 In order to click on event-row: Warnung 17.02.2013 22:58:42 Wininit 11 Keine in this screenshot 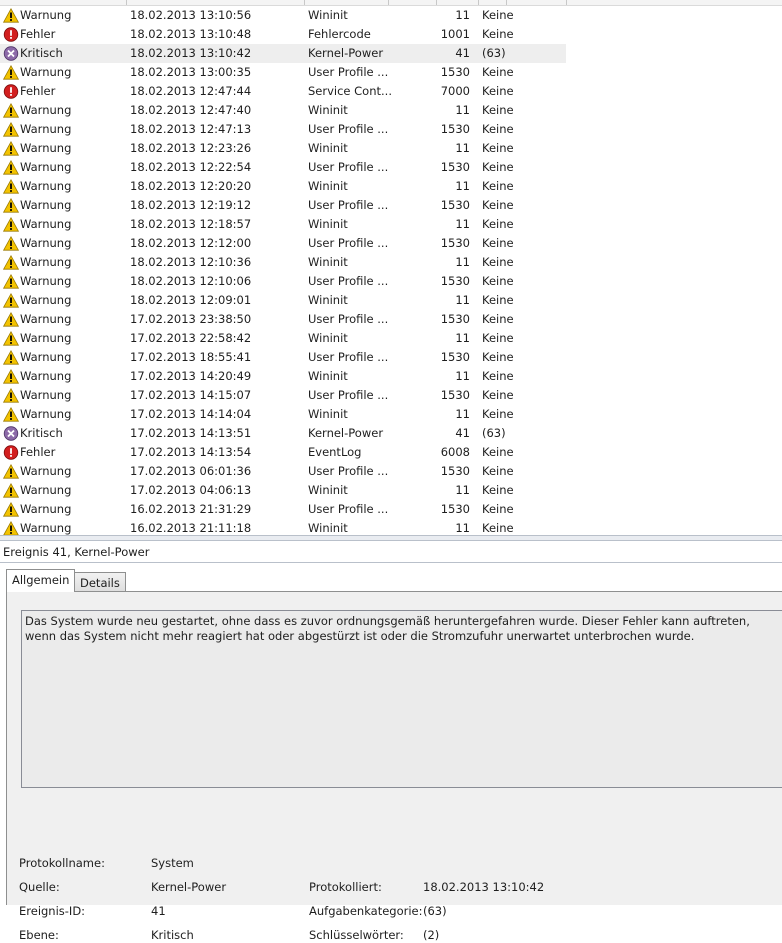, I will do `click(283, 338)`.